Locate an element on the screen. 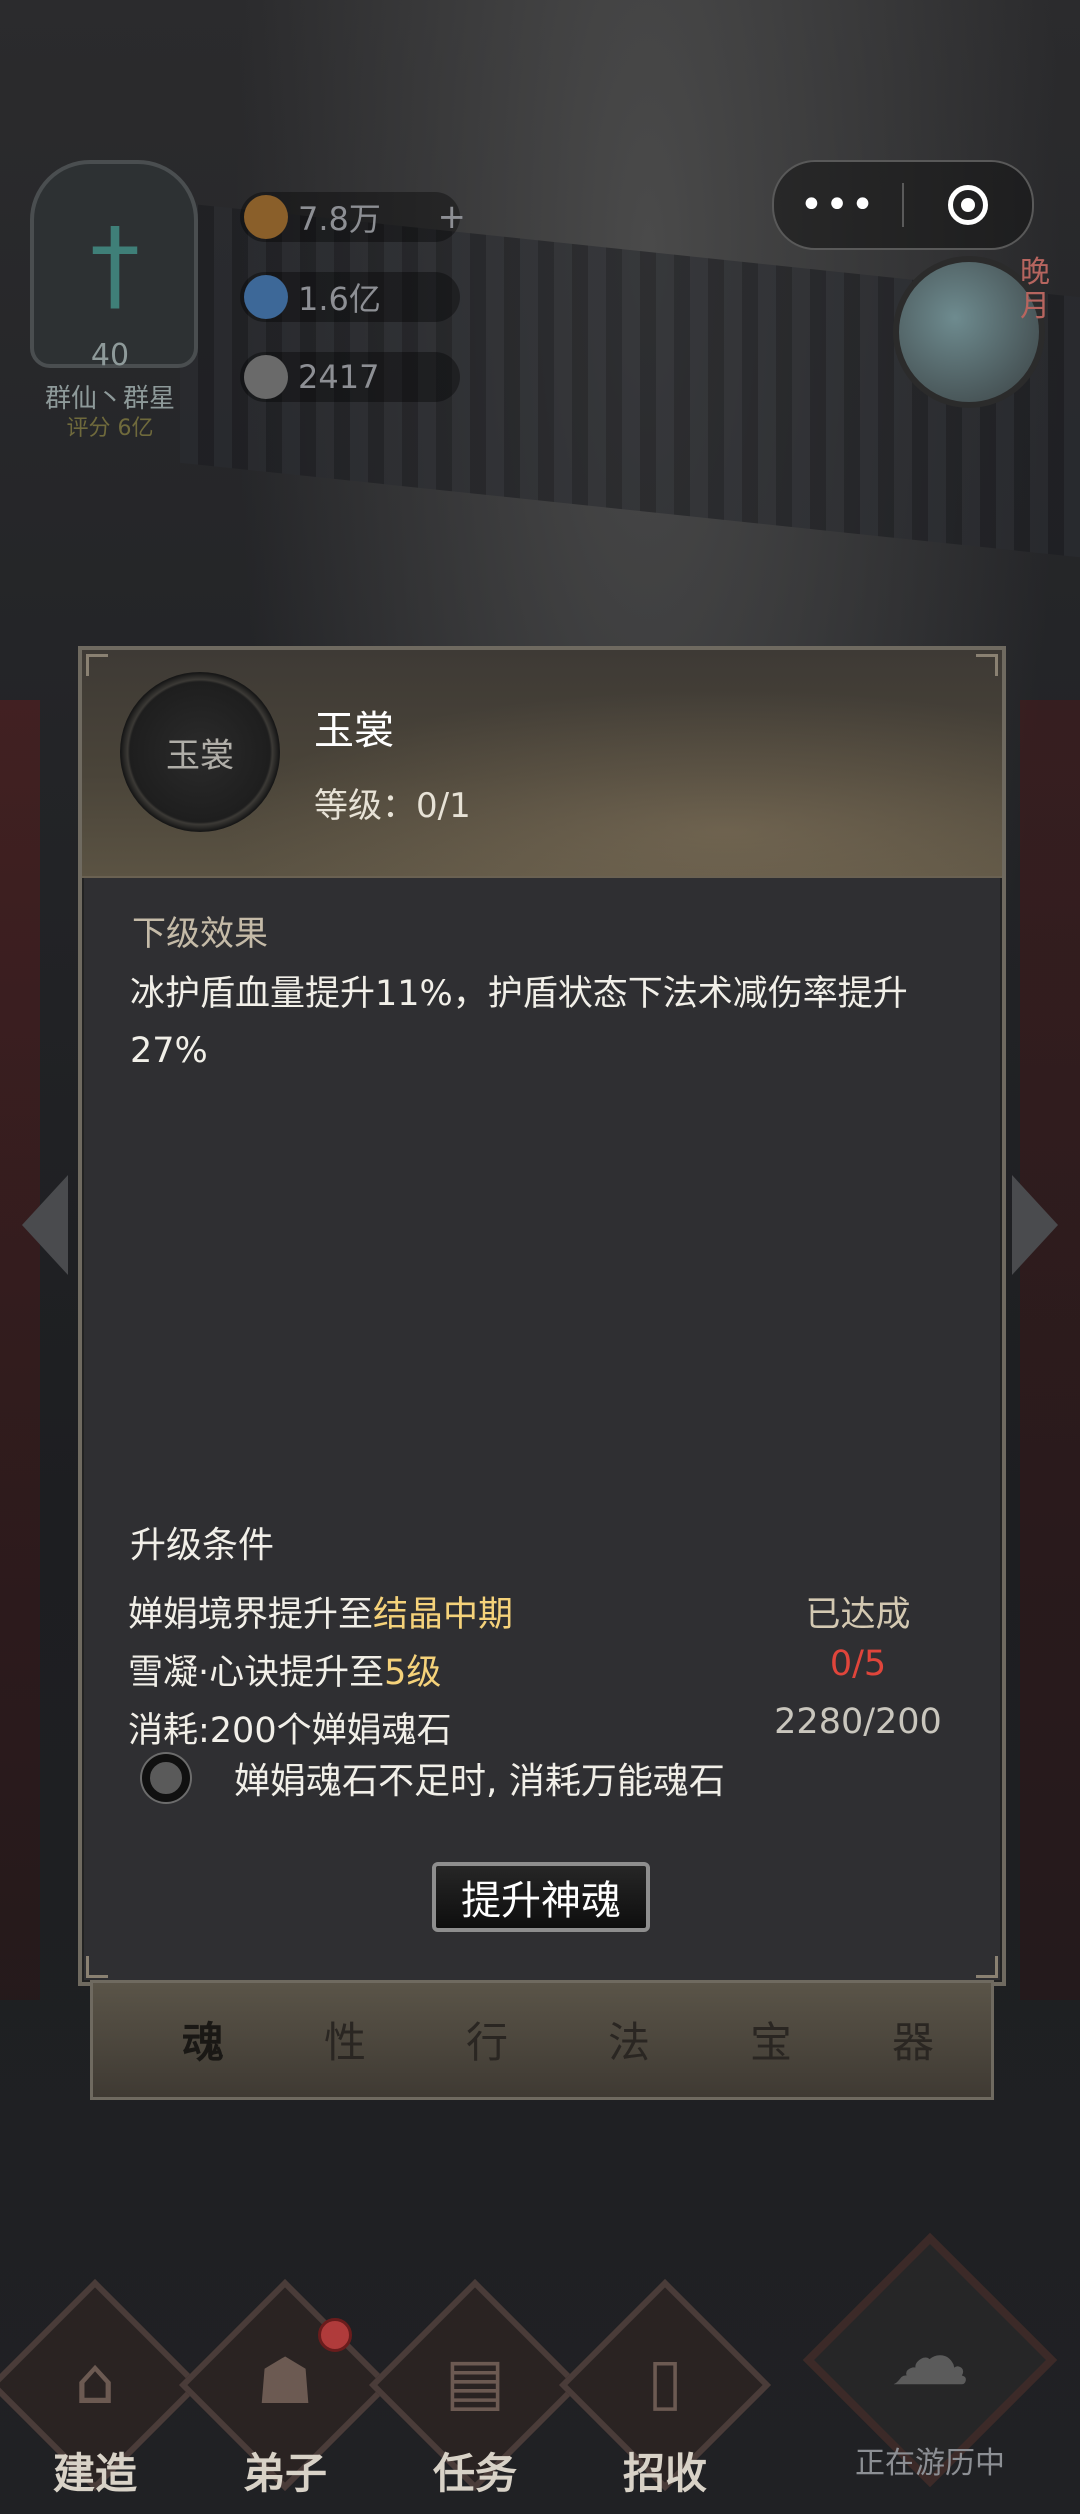 This screenshot has width=1080, height=2514. condition-status: 已达成 is located at coordinates (858, 1615).